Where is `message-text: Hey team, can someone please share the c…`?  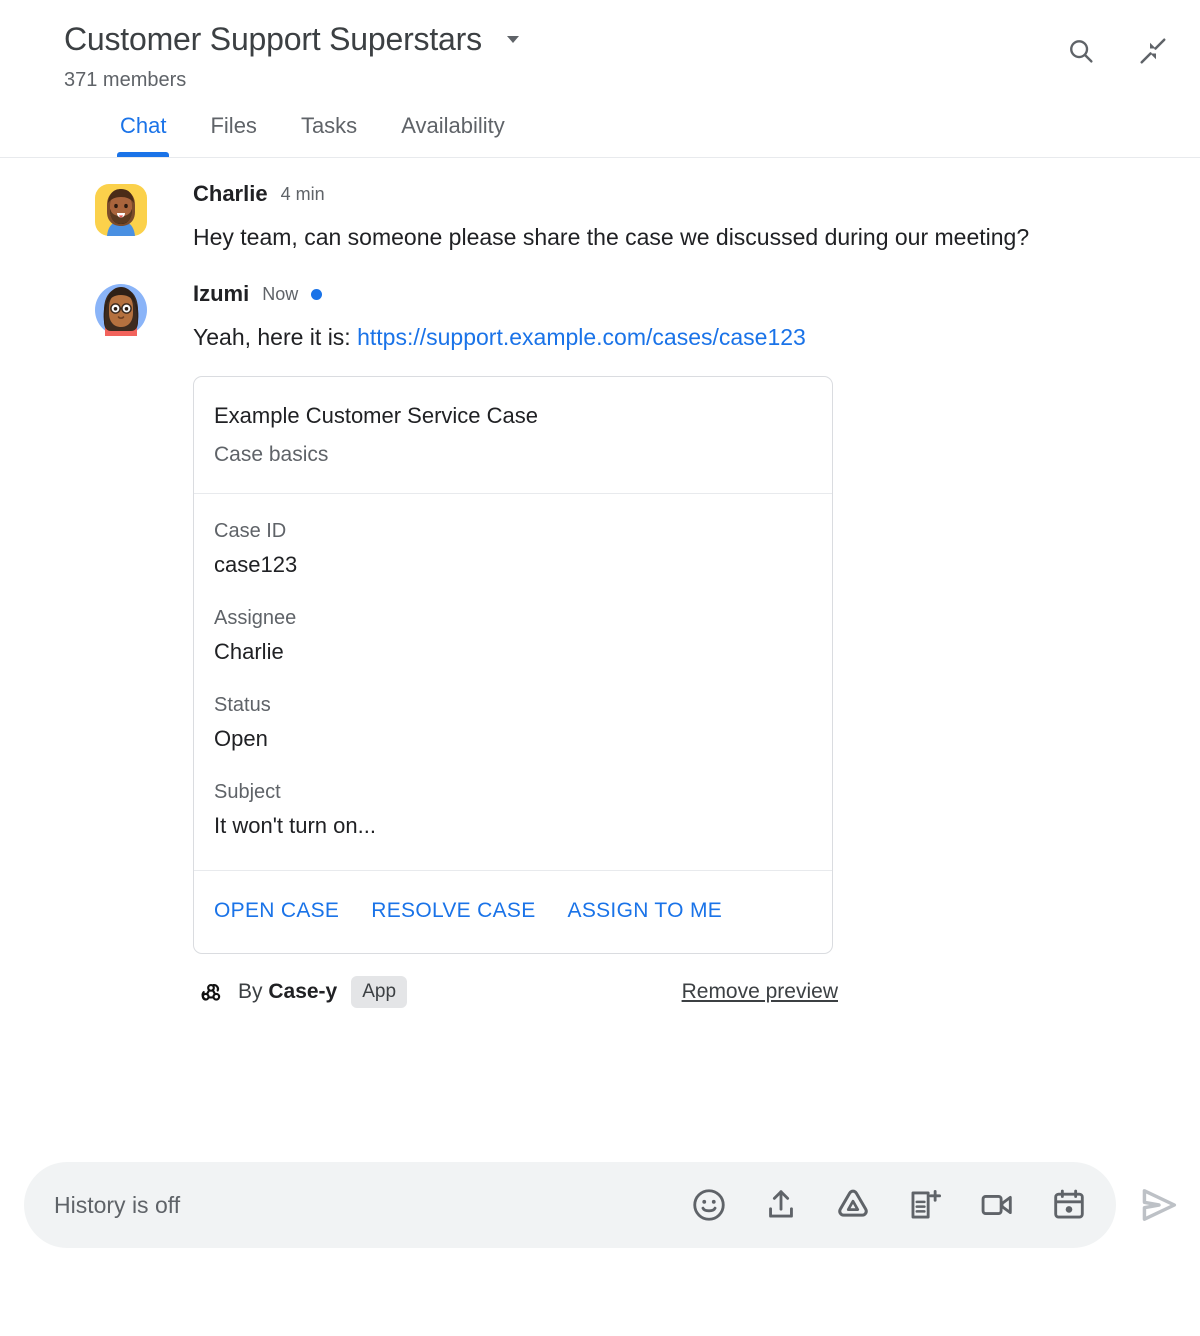
message-text: Hey team, can someone please share the c… is located at coordinates (611, 237).